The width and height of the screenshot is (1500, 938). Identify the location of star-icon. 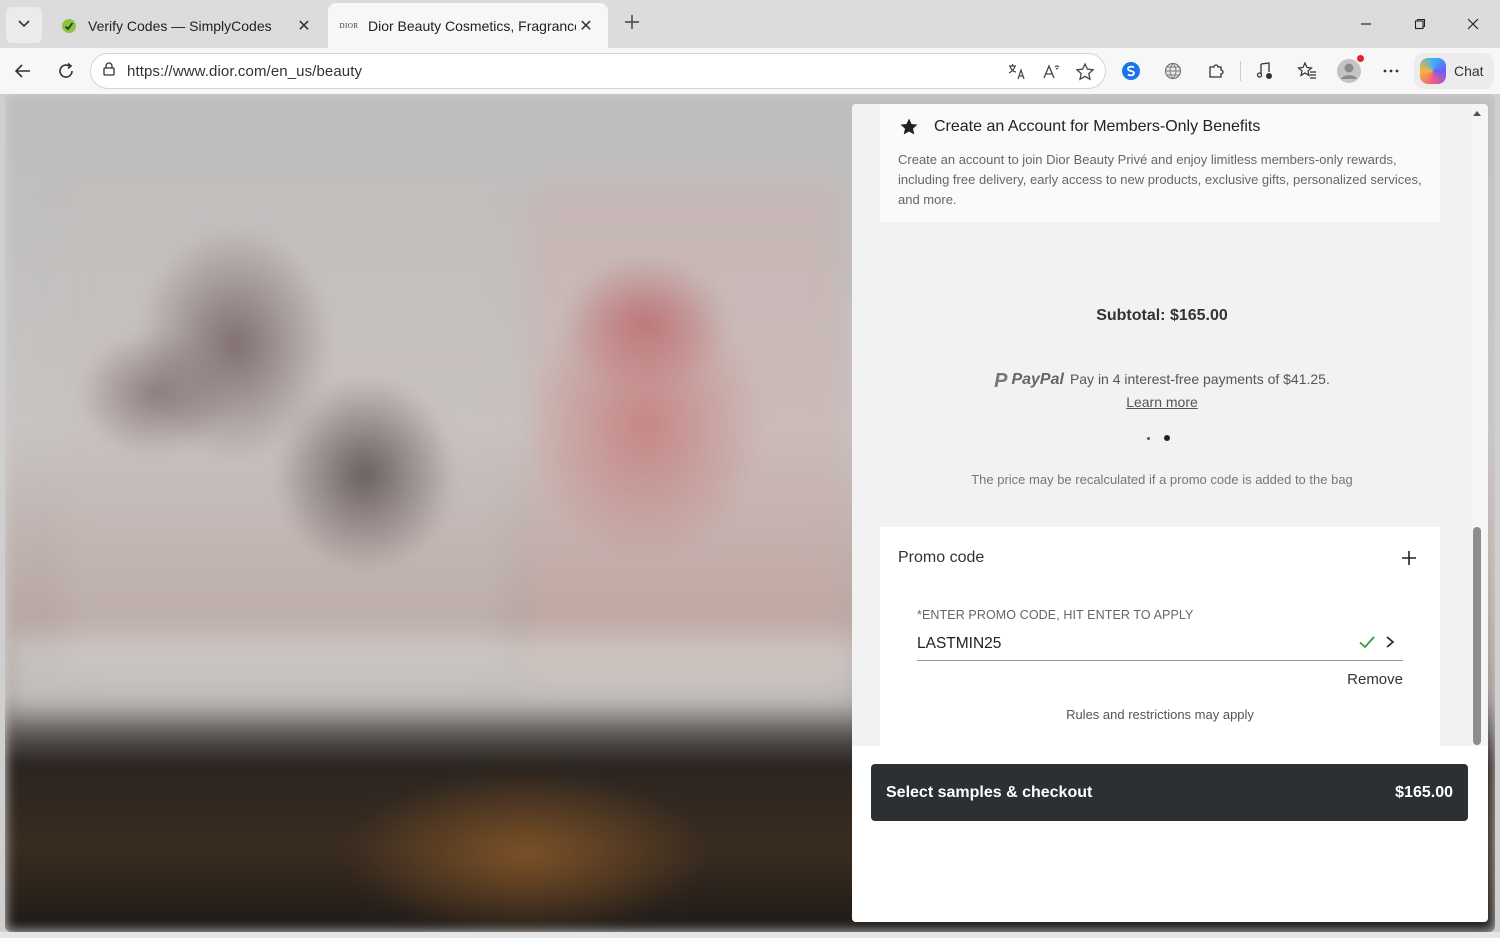
(909, 127).